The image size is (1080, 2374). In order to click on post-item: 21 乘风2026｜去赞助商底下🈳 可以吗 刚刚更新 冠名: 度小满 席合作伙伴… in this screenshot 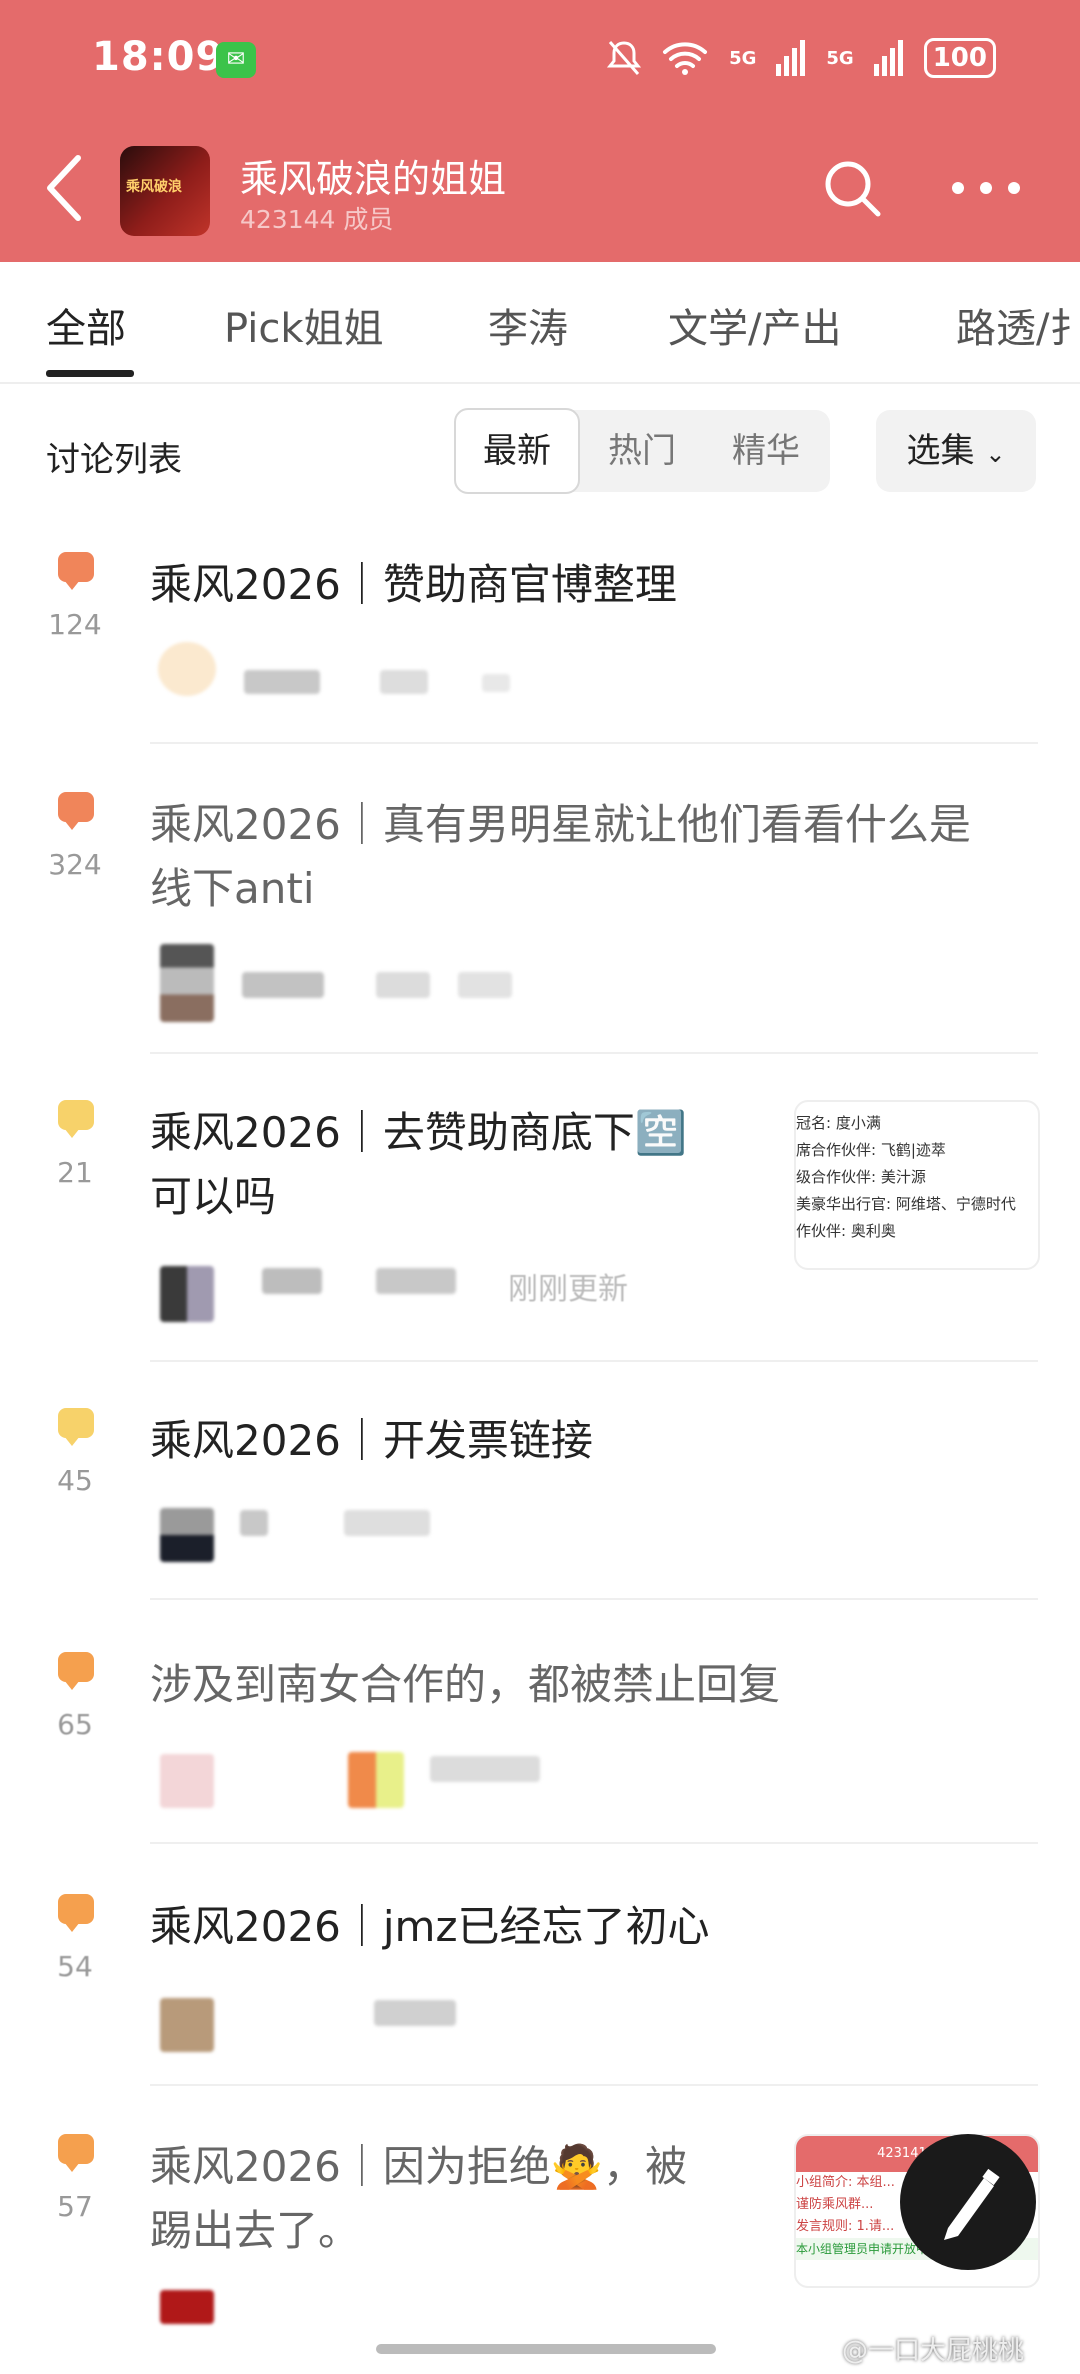, I will do `click(540, 1231)`.